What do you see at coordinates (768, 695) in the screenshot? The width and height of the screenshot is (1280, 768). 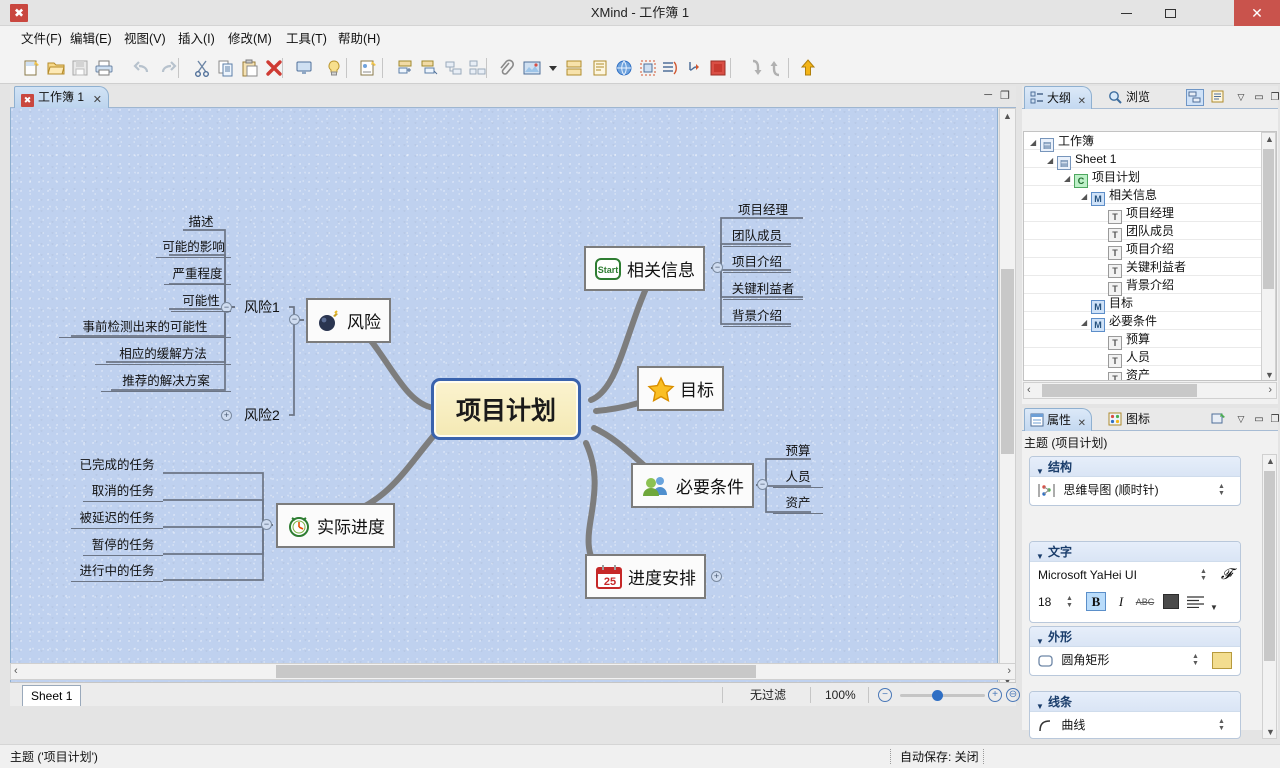 I see `filter-status: 无过滤` at bounding box center [768, 695].